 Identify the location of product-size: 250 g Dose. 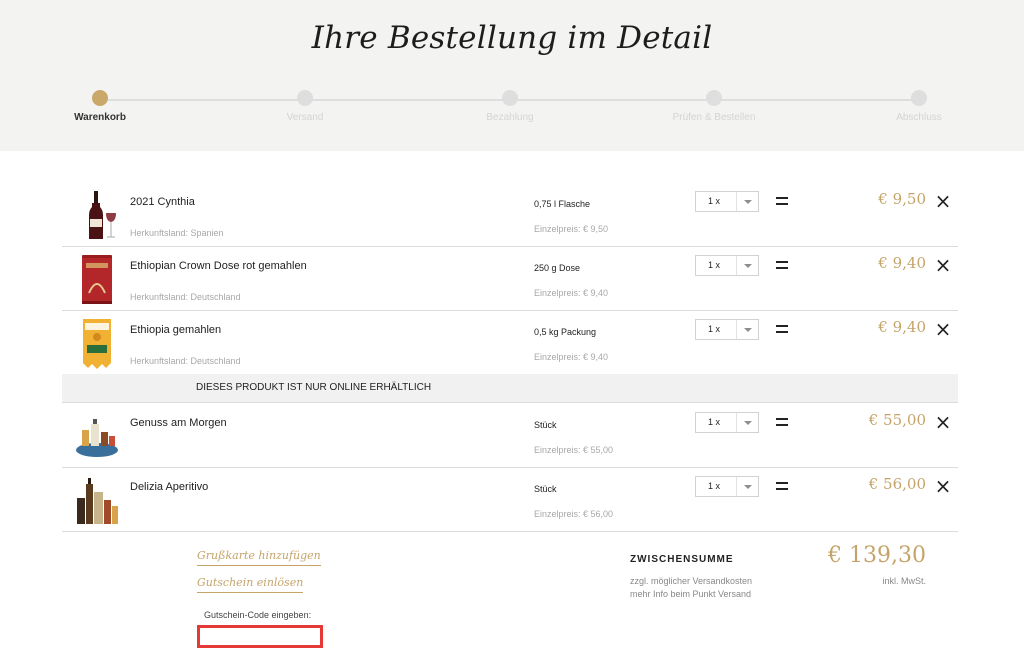
(557, 268).